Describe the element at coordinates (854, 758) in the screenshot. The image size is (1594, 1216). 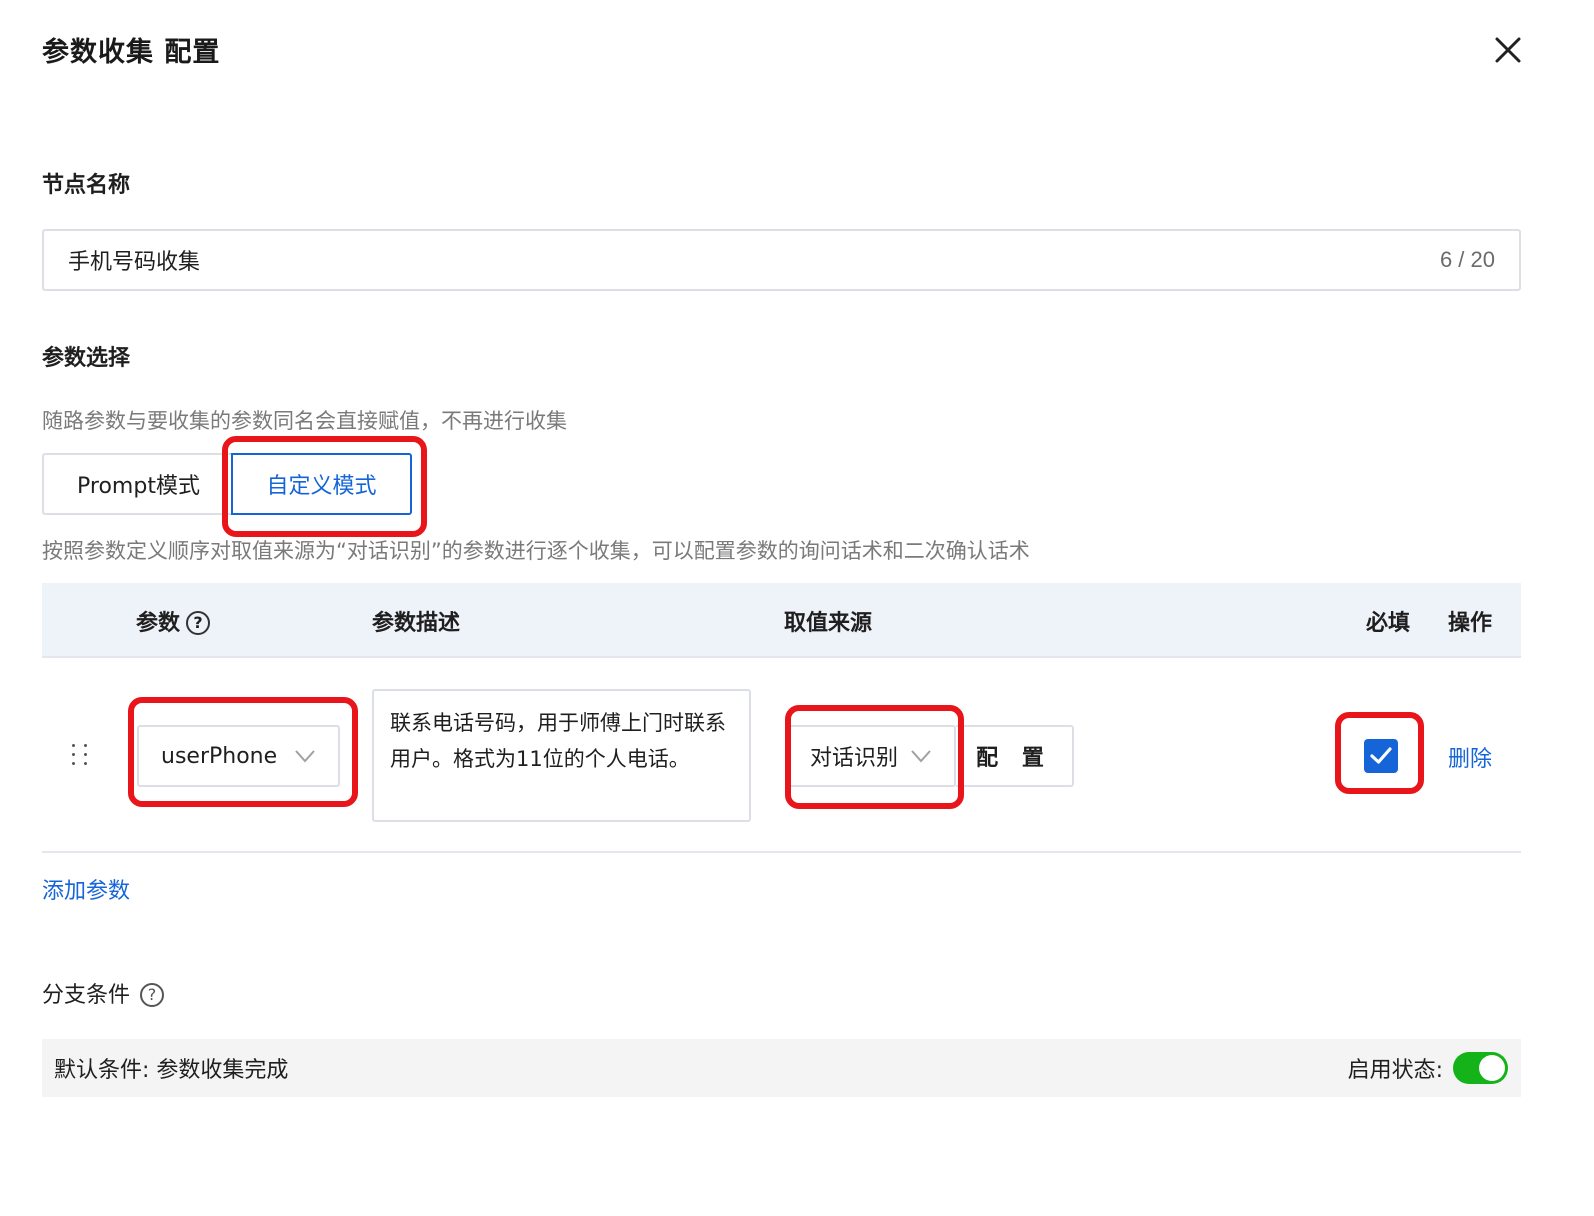
I see `source-select-value: 对话识别` at that location.